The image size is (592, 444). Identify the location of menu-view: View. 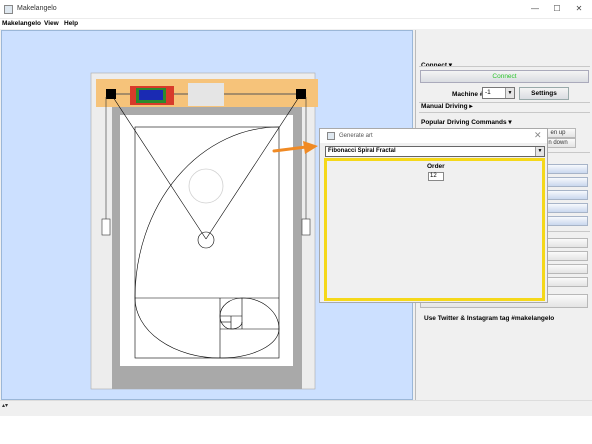
(51, 23).